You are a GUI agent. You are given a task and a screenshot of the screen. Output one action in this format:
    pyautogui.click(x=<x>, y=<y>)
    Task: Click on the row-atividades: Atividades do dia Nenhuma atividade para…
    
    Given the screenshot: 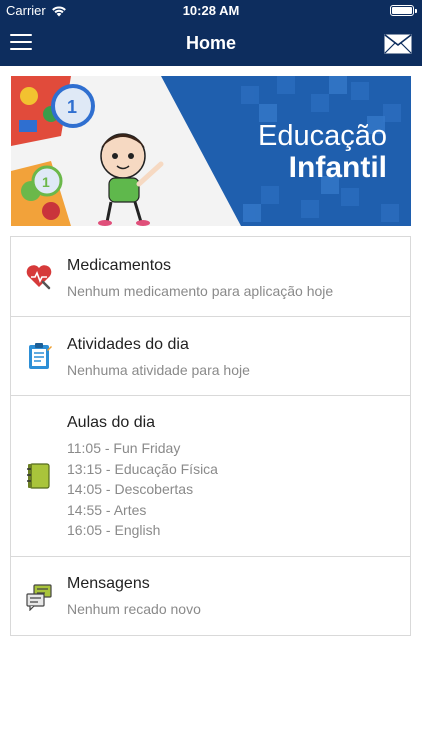 What is the action you would take?
    pyautogui.click(x=210, y=356)
    